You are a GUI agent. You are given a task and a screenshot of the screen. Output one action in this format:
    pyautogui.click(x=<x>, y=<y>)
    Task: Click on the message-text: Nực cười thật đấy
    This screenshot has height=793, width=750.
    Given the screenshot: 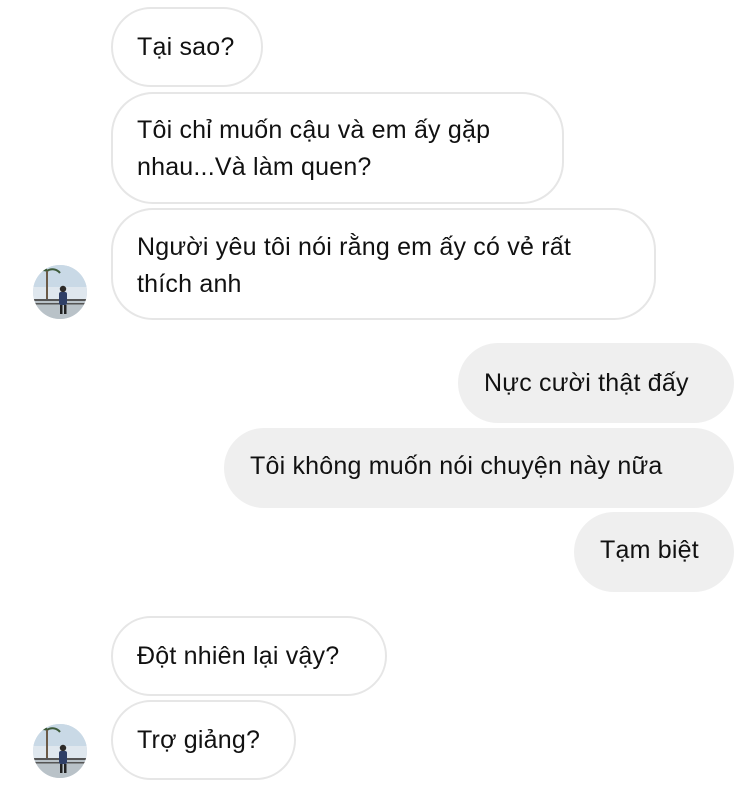 What is the action you would take?
    pyautogui.click(x=586, y=383)
    